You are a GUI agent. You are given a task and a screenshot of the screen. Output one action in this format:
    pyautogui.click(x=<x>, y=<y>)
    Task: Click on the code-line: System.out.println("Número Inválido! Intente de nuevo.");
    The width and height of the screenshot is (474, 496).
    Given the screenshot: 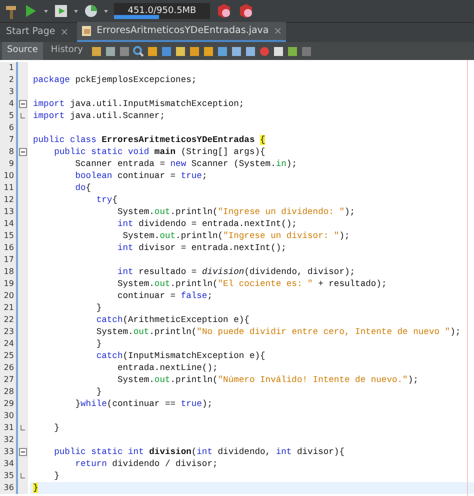 What is the action you would take?
    pyautogui.click(x=267, y=380)
    